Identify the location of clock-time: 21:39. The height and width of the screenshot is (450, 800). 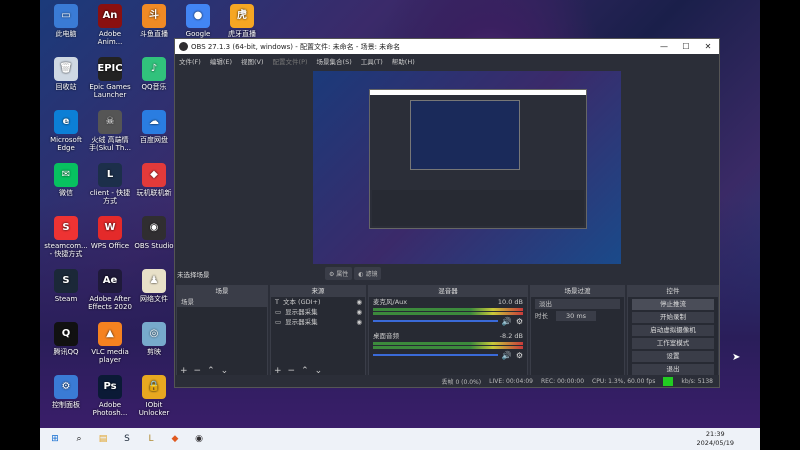
(715, 434).